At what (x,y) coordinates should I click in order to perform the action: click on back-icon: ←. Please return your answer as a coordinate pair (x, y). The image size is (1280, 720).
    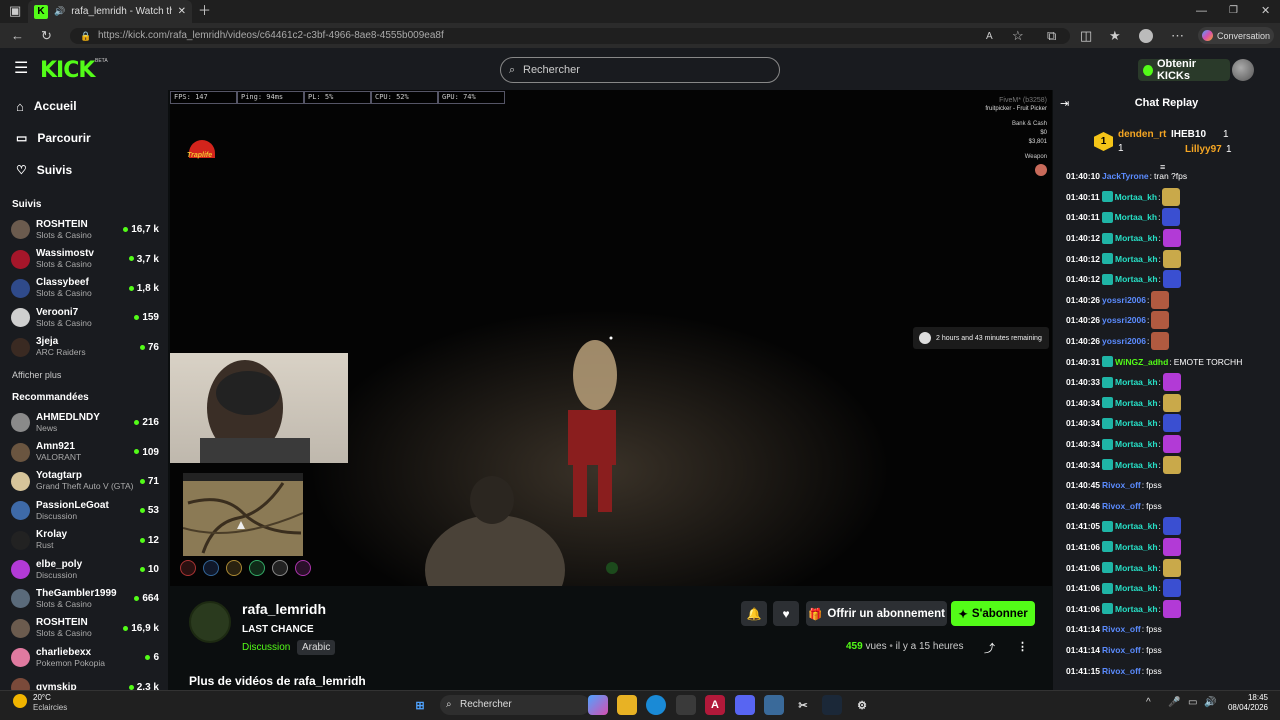
    Looking at the image, I should click on (17, 36).